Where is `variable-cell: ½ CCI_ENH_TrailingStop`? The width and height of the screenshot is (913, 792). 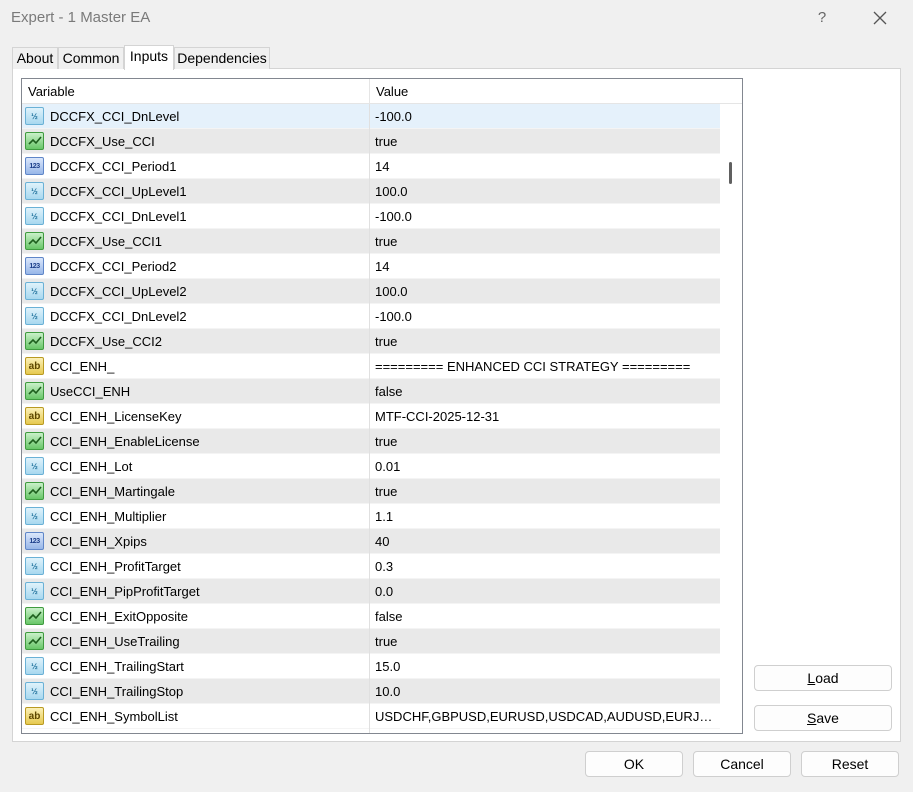
variable-cell: ½ CCI_ENH_TrailingStop is located at coordinates (196, 691).